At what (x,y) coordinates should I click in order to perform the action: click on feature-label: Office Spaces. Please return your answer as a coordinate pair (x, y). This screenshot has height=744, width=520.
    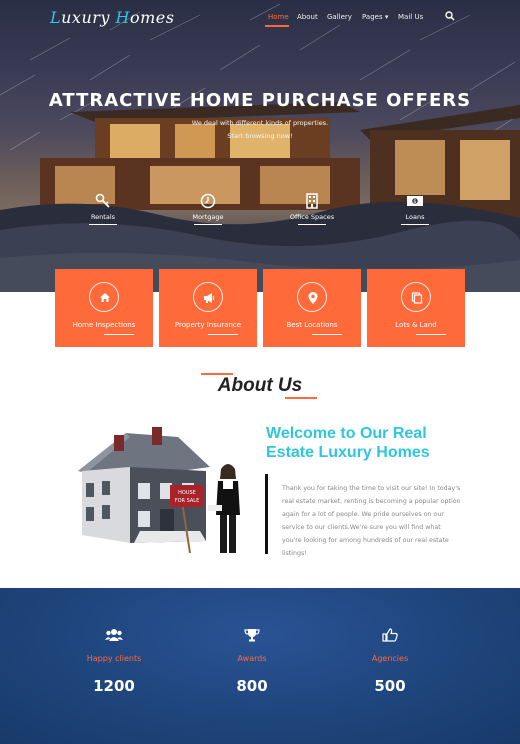
    Looking at the image, I should click on (312, 217).